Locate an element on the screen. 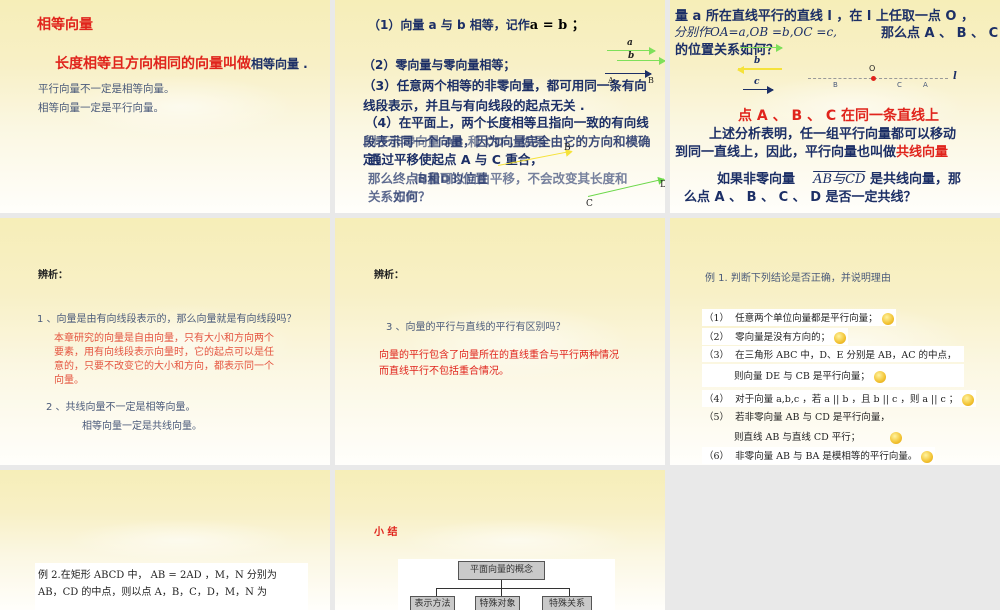 The width and height of the screenshot is (1000, 610). question-3: 3 、向量的平行与直线的平行有区别吗？ is located at coordinates (476, 327).